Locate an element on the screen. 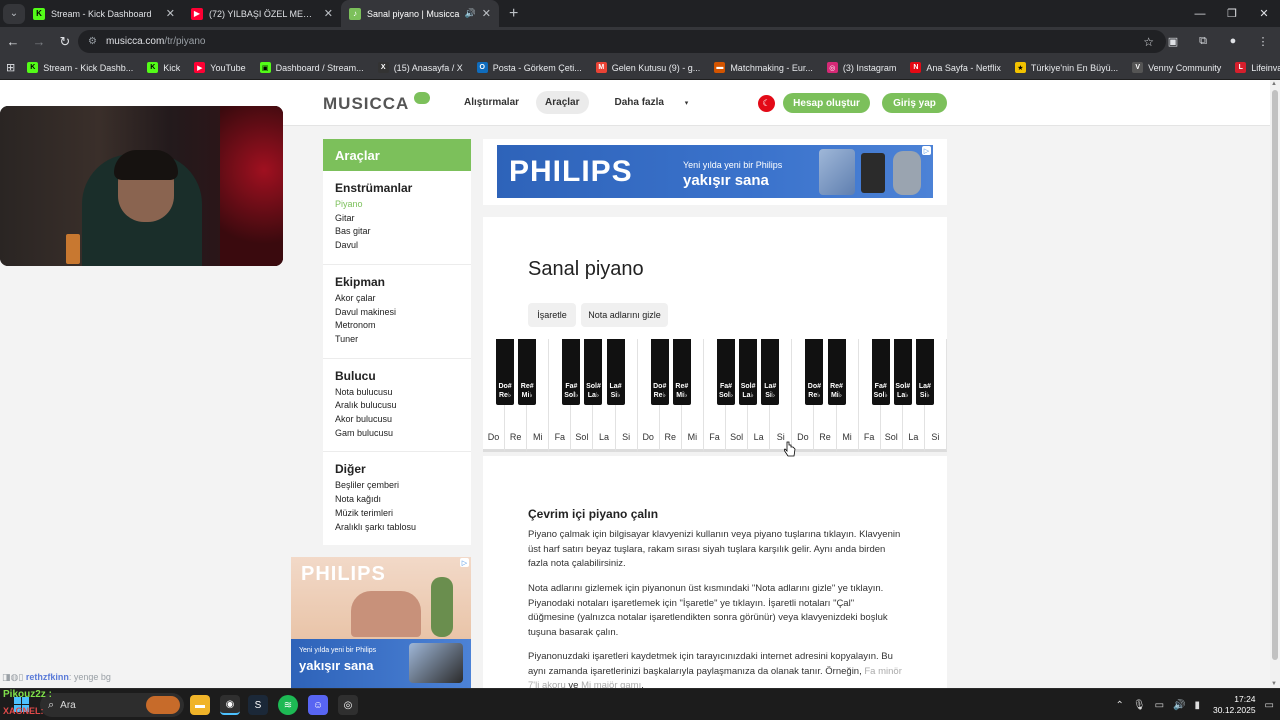 The width and height of the screenshot is (1280, 720). hide-note-names-button: Nota adlarını gizle is located at coordinates (624, 315).